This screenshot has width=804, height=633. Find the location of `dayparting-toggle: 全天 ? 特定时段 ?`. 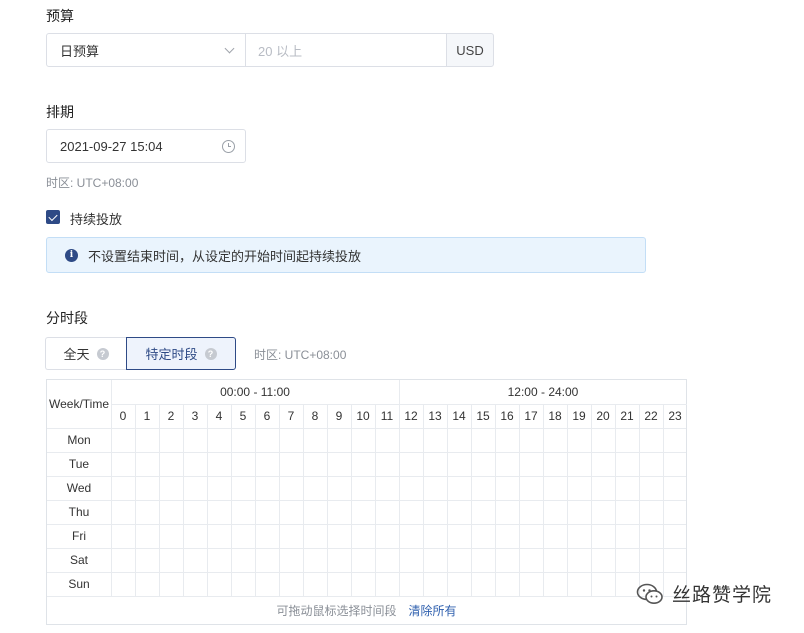

dayparting-toggle: 全天 ? 特定时段 ? is located at coordinates (140, 353).